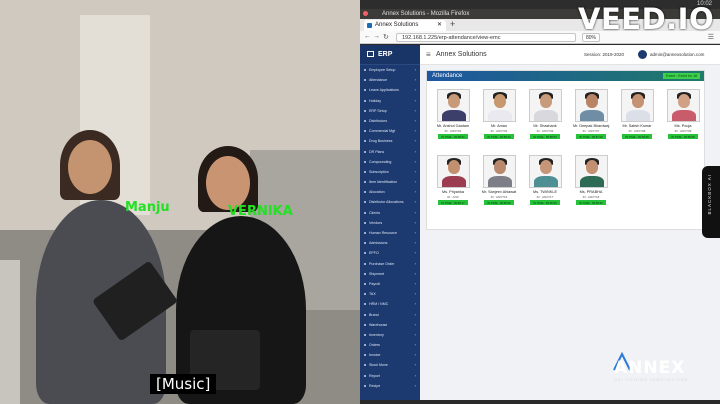  Describe the element at coordinates (591, 180) in the screenshot. I see `employee-card: Ms. PRABHA ID : ANXT18 IN TIME : 09:58:45` at that location.